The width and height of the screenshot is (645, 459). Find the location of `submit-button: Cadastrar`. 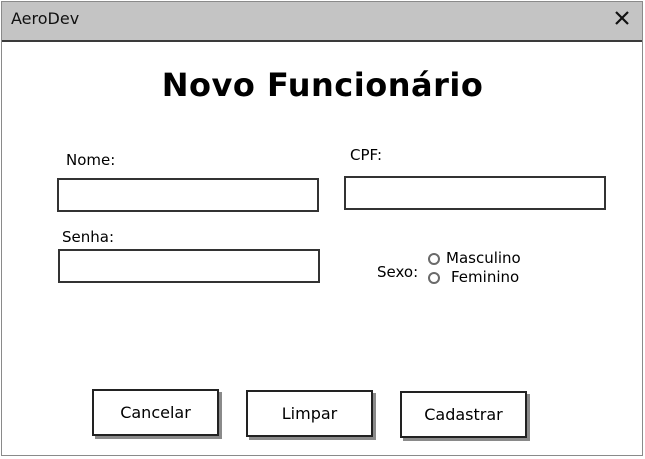

submit-button: Cadastrar is located at coordinates (463, 414).